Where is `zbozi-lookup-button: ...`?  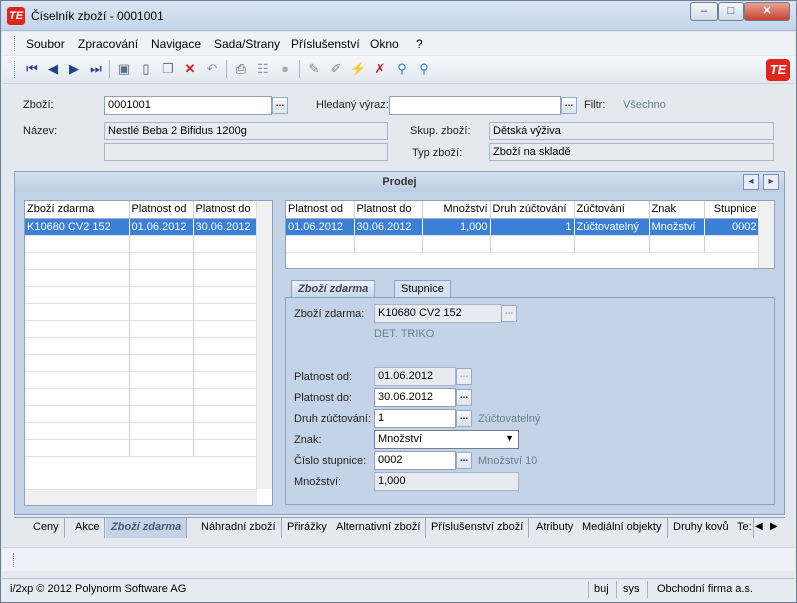 zbozi-lookup-button: ... is located at coordinates (280, 105).